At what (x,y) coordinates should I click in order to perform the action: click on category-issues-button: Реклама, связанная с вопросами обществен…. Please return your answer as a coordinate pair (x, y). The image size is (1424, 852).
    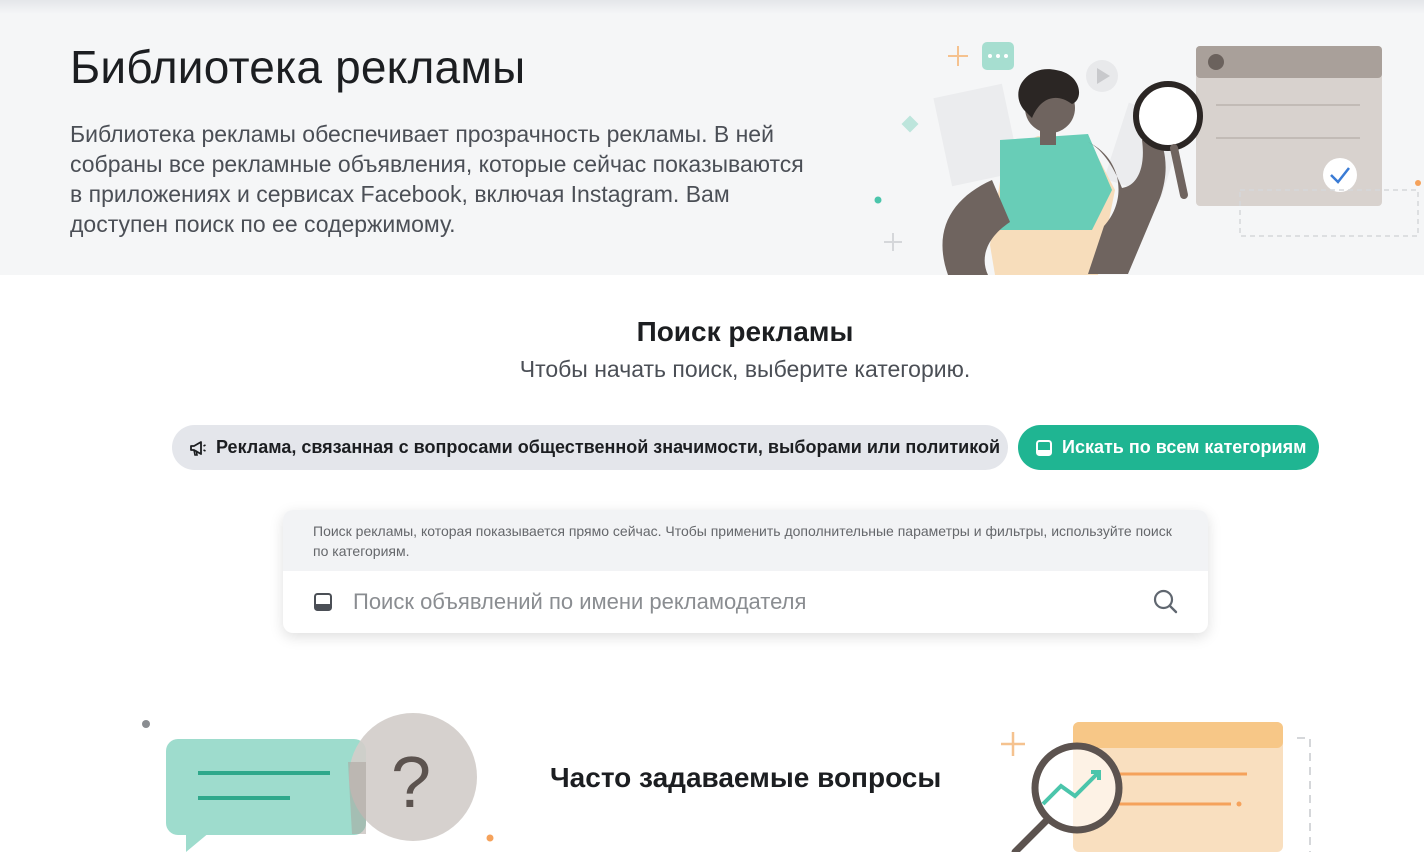
    Looking at the image, I should click on (590, 447).